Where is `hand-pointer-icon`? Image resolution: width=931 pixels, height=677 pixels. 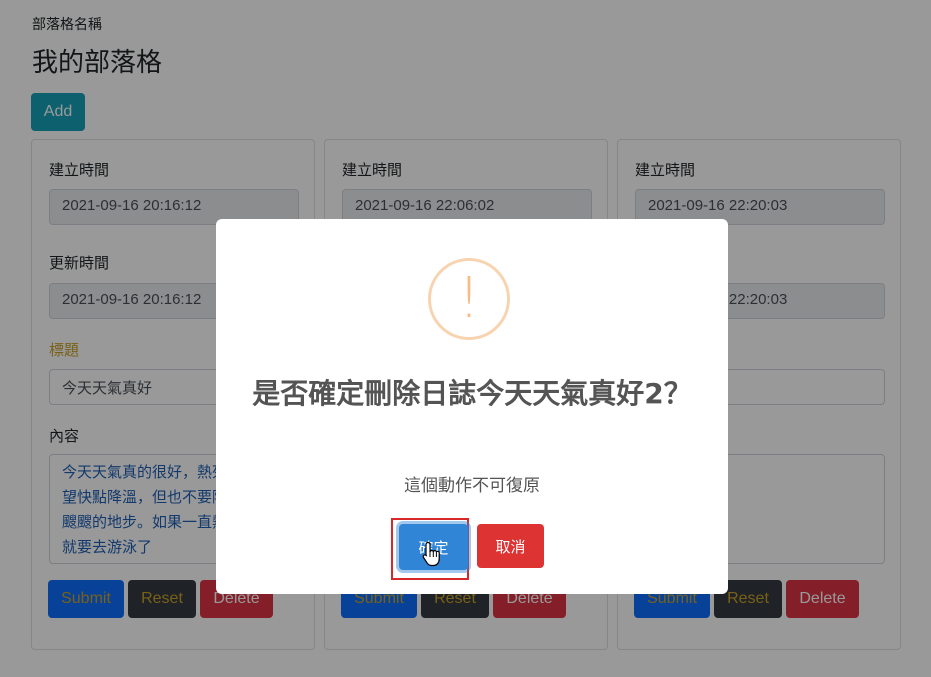
hand-pointer-icon is located at coordinates (431, 554).